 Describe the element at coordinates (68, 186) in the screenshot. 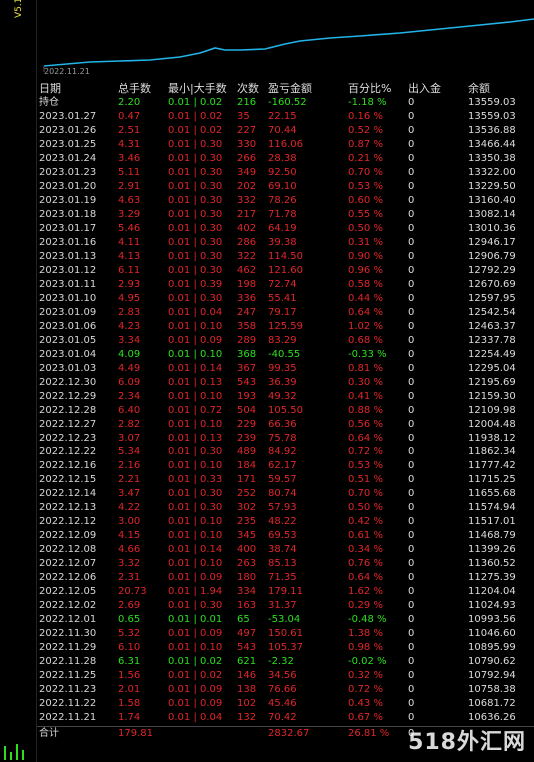

I see `date-cell: 2023.01.20` at that location.